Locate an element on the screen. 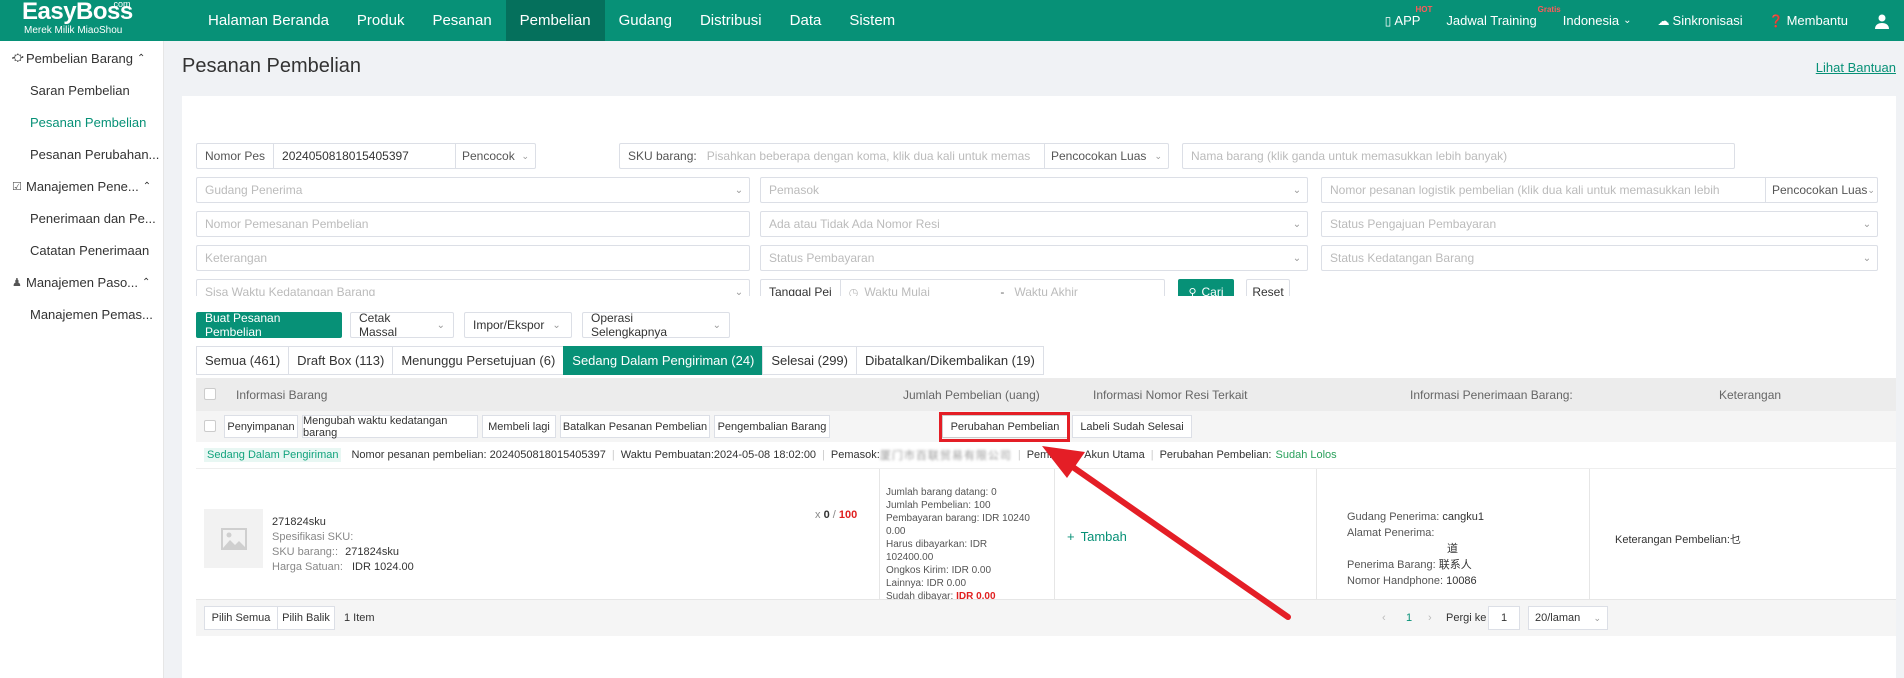 The image size is (1904, 678). brand-logo: EasyBoss .com Merek Milik MiaoShou is located at coordinates (82, 20).